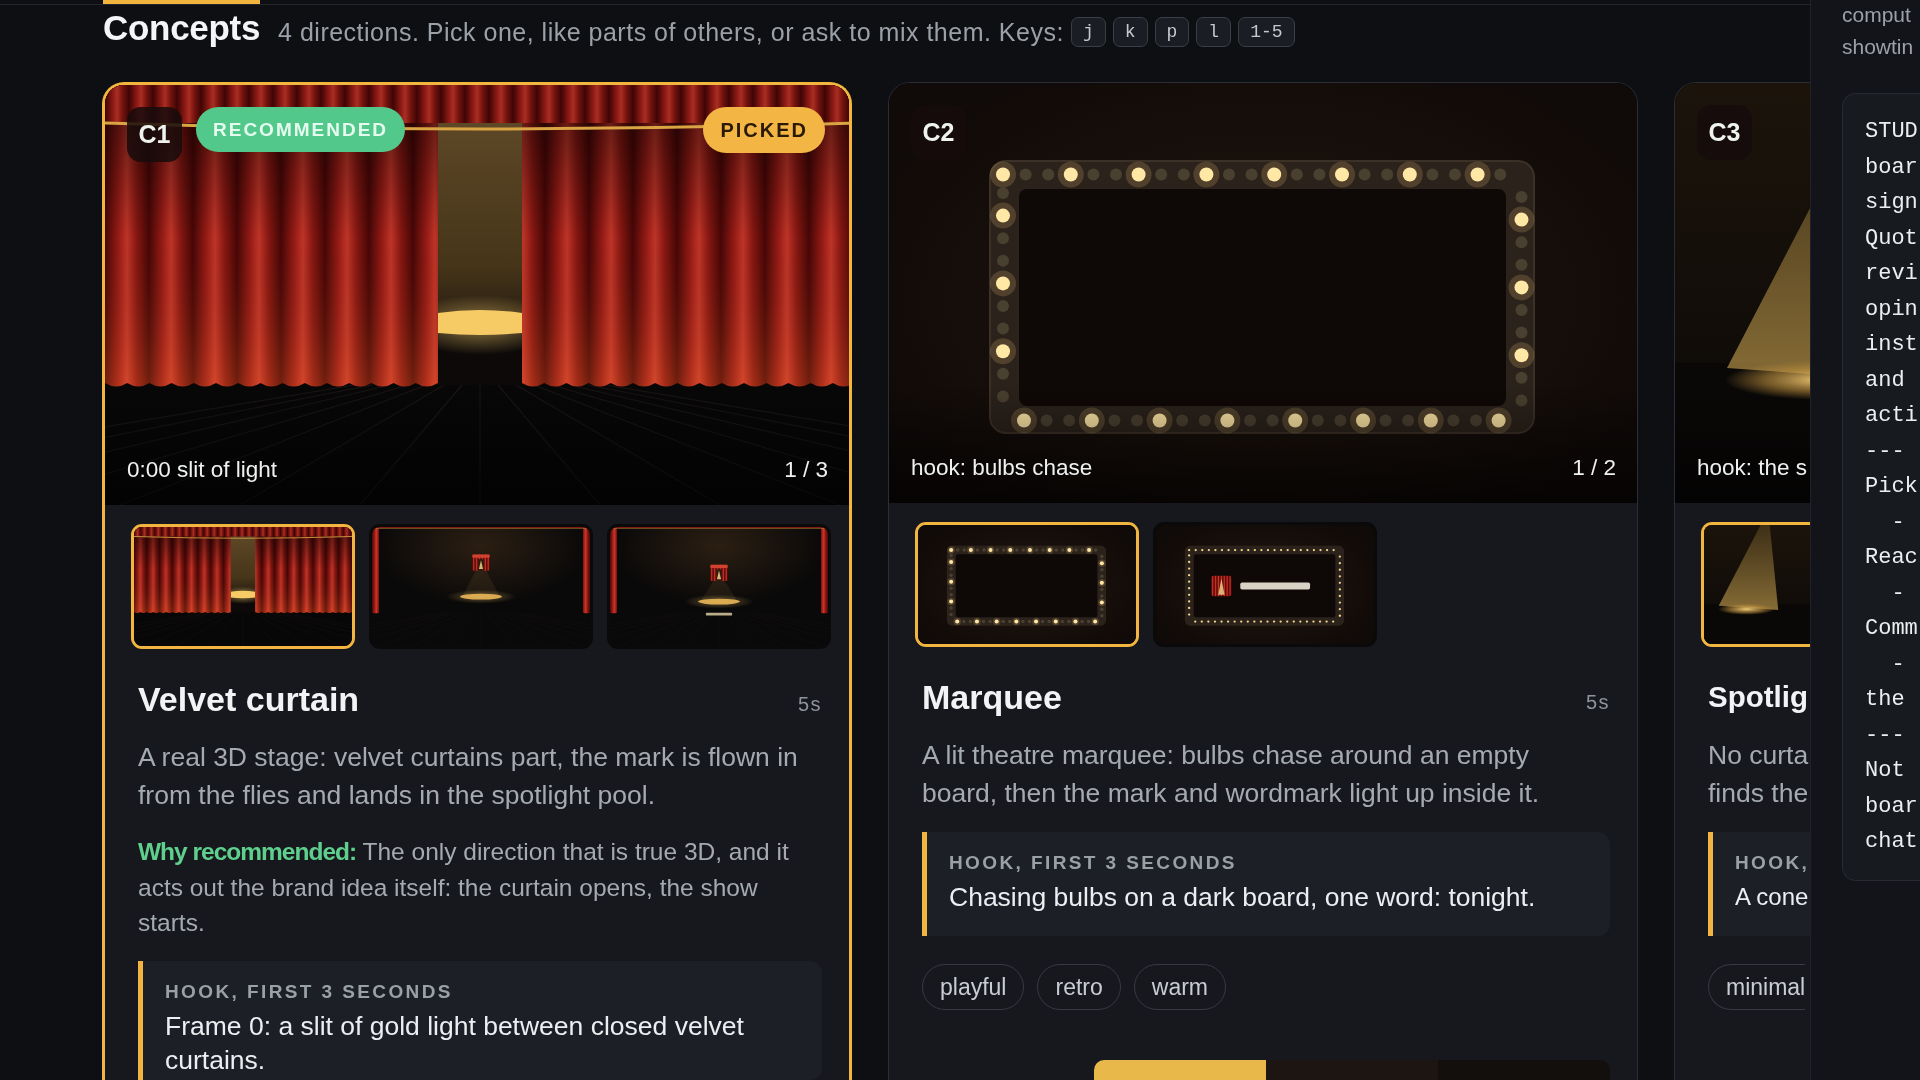 This screenshot has height=1080, width=1920. What do you see at coordinates (1002, 468) in the screenshot?
I see `preview-caption: hook: bulbs chase` at bounding box center [1002, 468].